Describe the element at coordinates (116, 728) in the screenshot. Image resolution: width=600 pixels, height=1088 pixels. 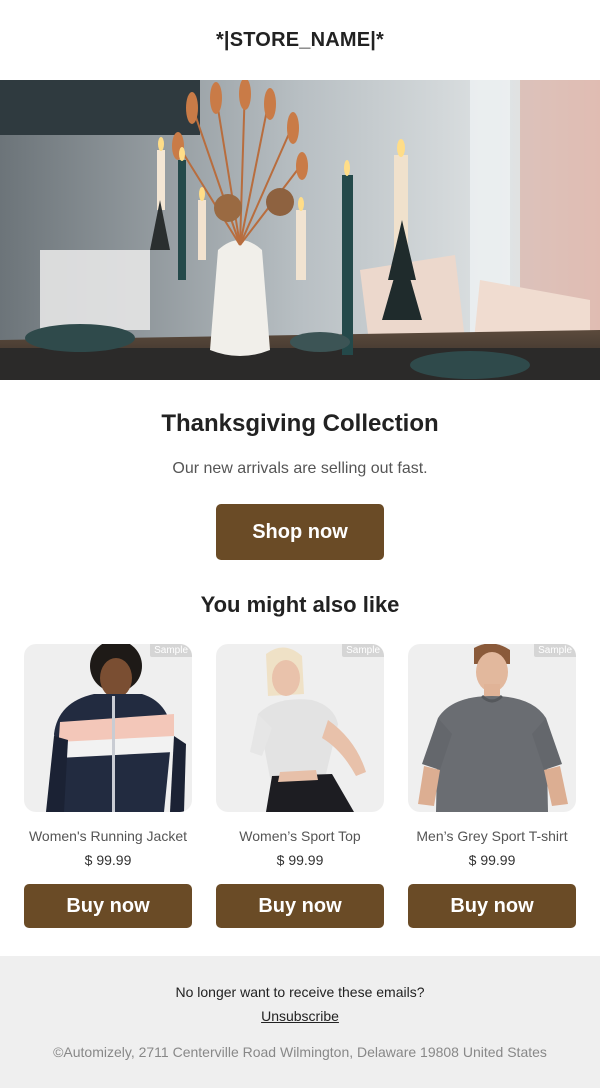
I see `running-jacket-illustration` at that location.